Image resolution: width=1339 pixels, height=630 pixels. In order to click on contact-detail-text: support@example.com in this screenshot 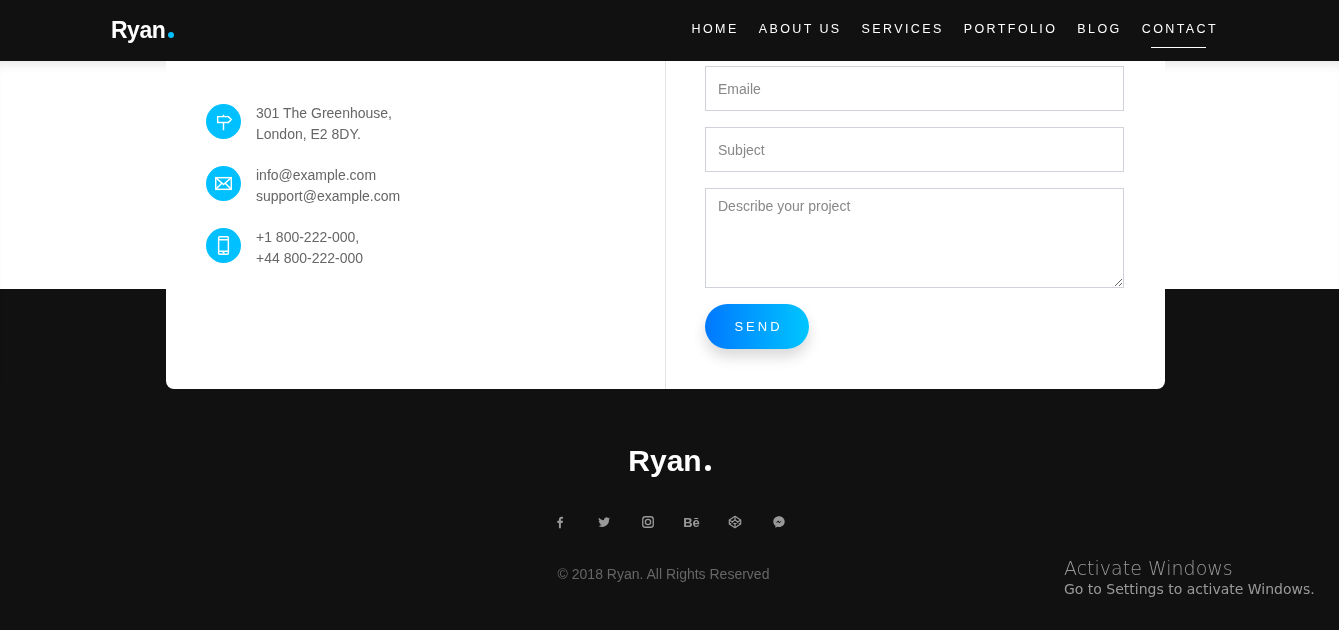, I will do `click(328, 196)`.